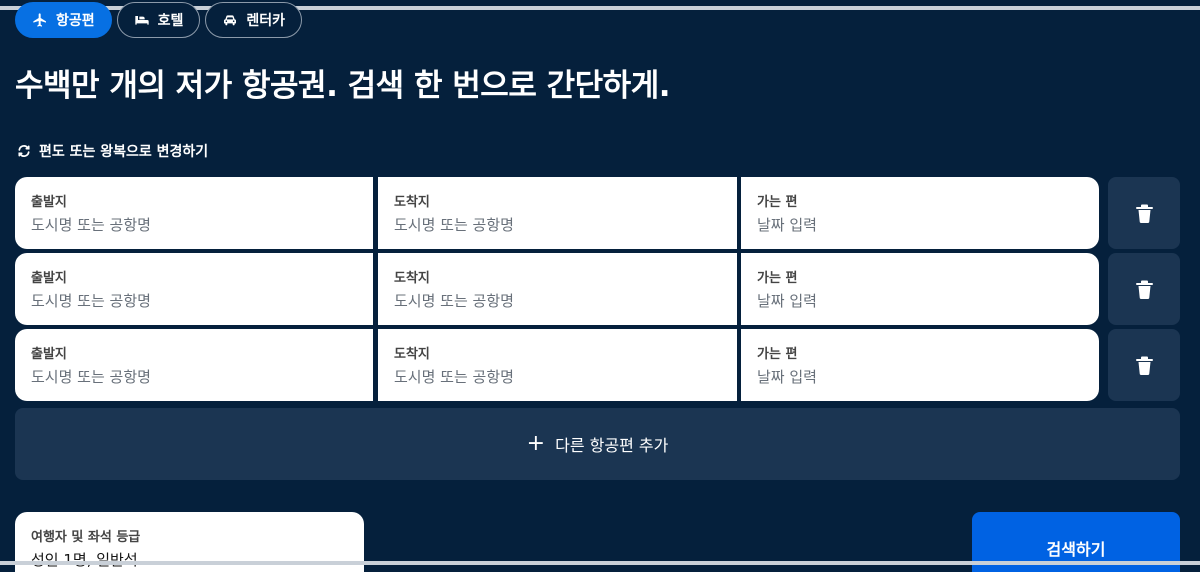  I want to click on add-flight-button: + 다른 항공편 추가, so click(597, 444).